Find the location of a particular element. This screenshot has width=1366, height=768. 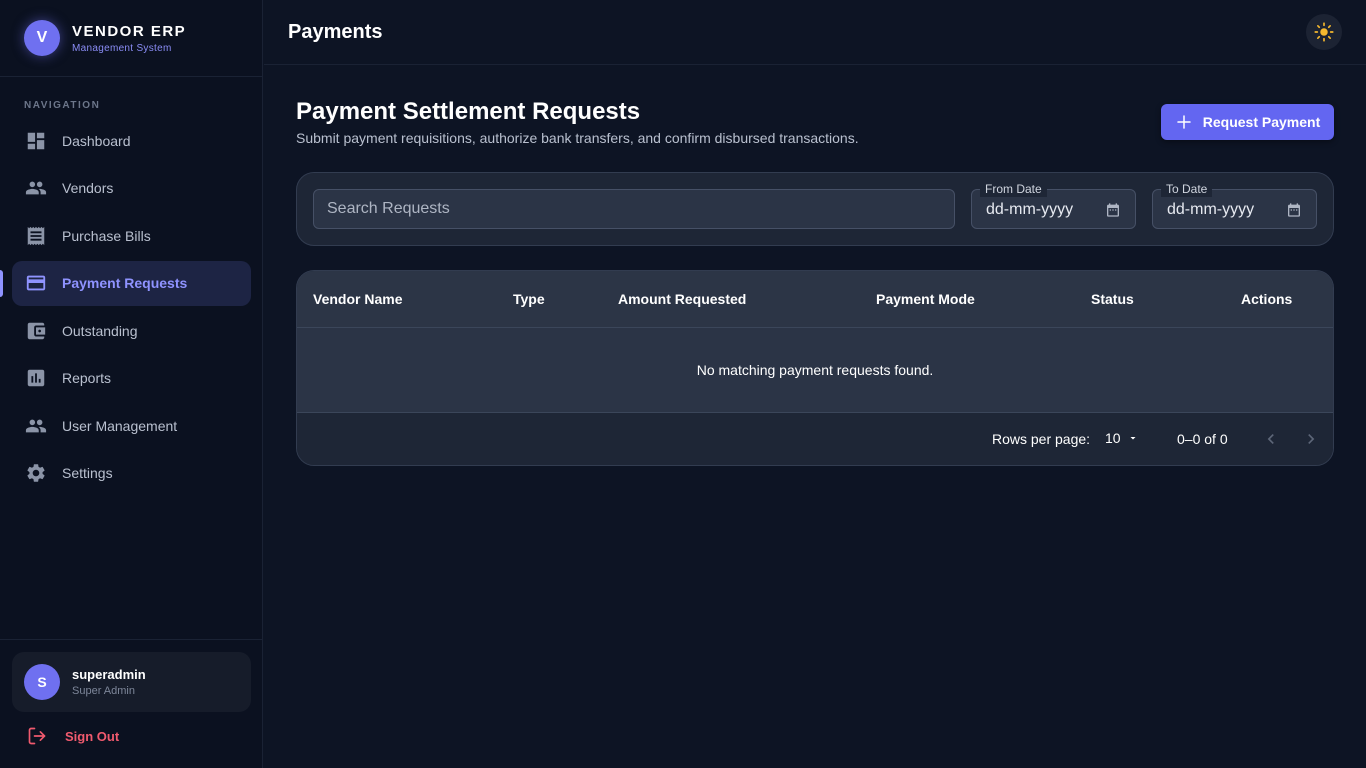

previous-page-button is located at coordinates (1271, 439).